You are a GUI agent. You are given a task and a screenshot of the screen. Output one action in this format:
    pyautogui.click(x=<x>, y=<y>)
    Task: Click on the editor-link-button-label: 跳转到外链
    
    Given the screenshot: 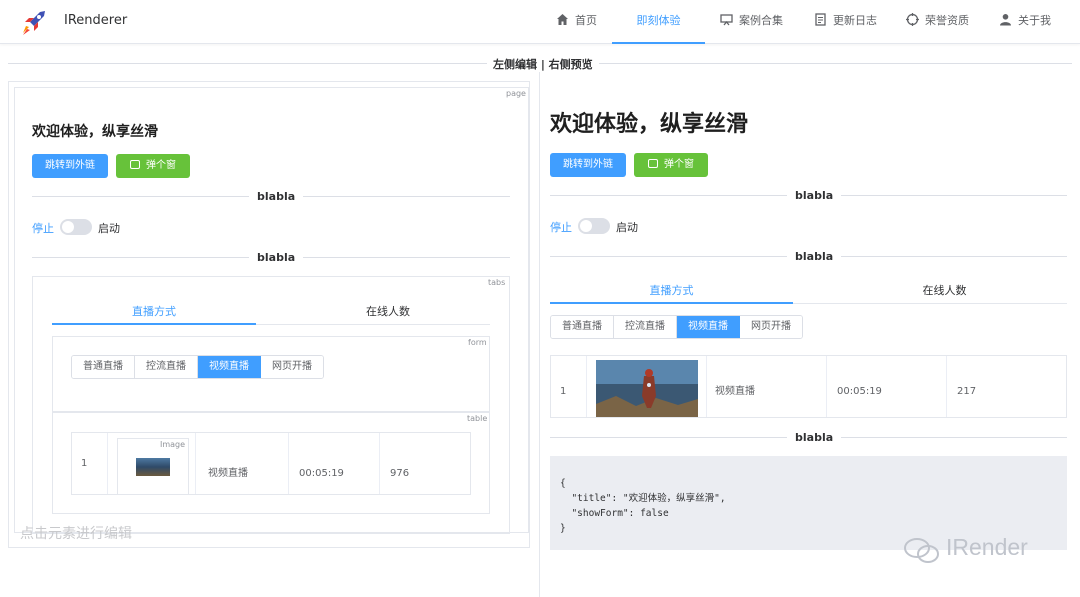 What is the action you would take?
    pyautogui.click(x=70, y=165)
    